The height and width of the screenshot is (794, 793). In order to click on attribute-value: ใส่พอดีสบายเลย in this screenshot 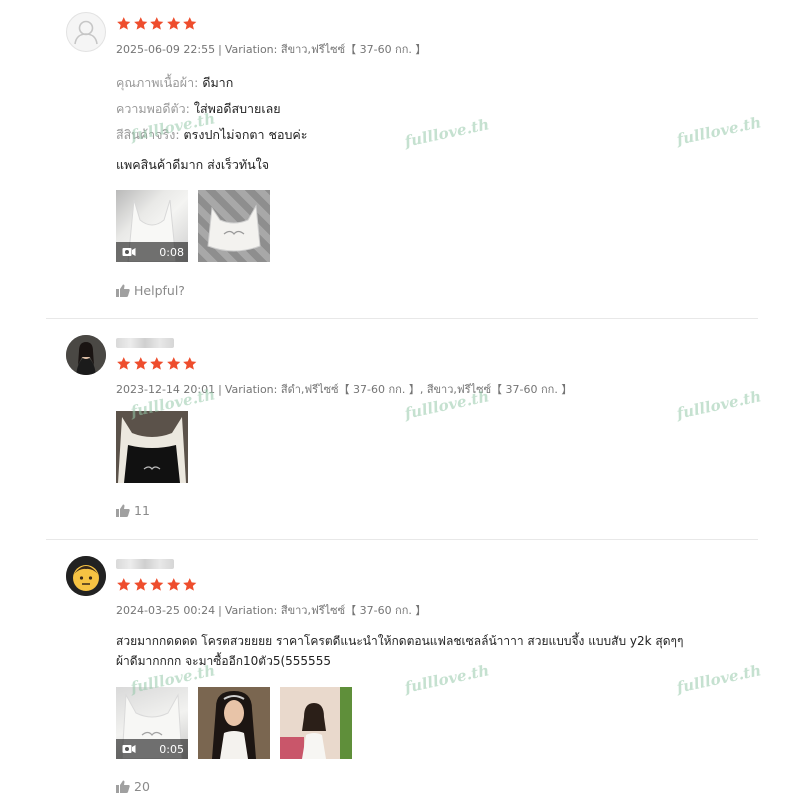, I will do `click(237, 108)`.